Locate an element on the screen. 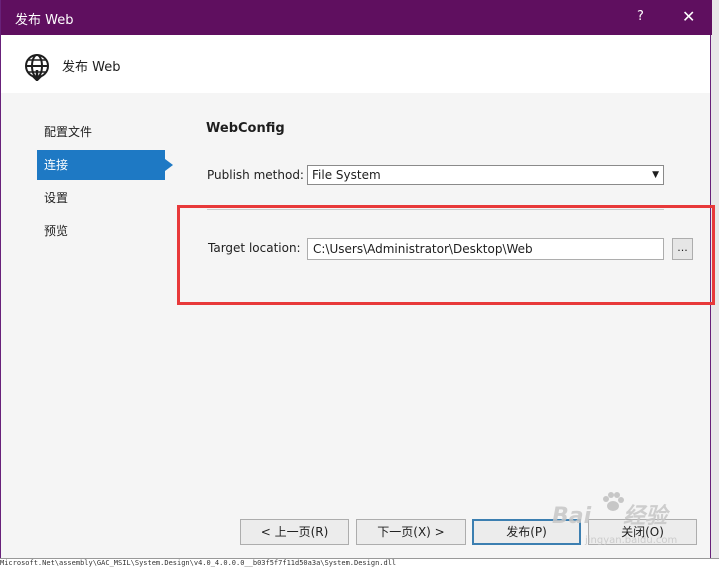 The height and width of the screenshot is (567, 719). dialog-header: 发布 Web is located at coordinates (355, 64).